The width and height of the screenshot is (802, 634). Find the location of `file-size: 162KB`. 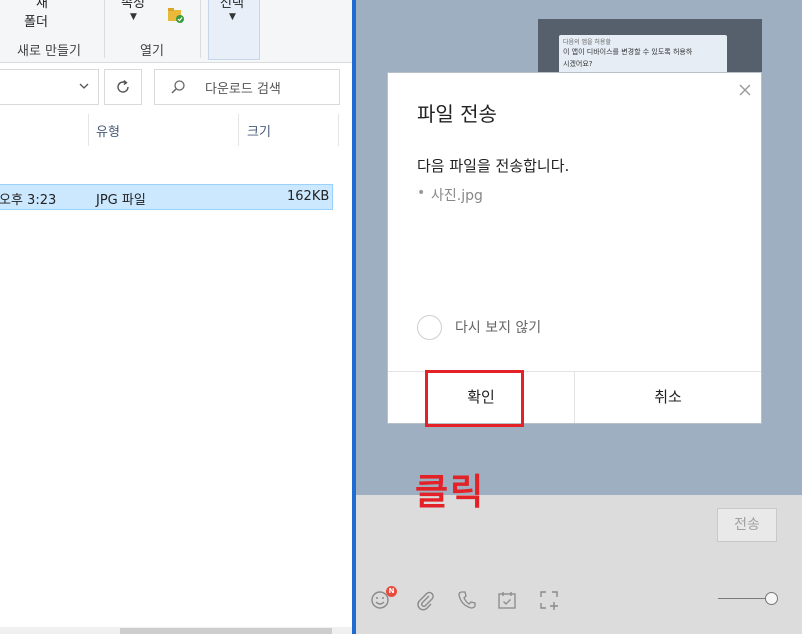

file-size: 162KB is located at coordinates (308, 196).